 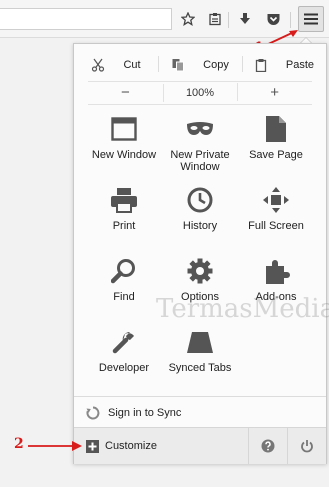 What do you see at coordinates (124, 200) in the screenshot?
I see `printer-icon` at bounding box center [124, 200].